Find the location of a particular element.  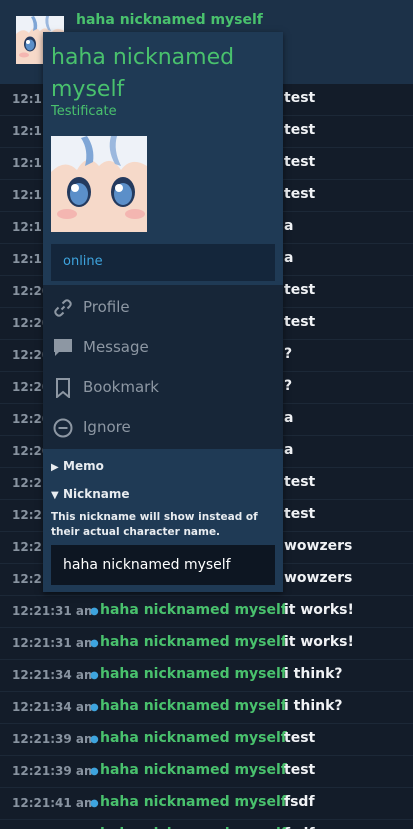

nickname-label: Nickname is located at coordinates (96, 494).